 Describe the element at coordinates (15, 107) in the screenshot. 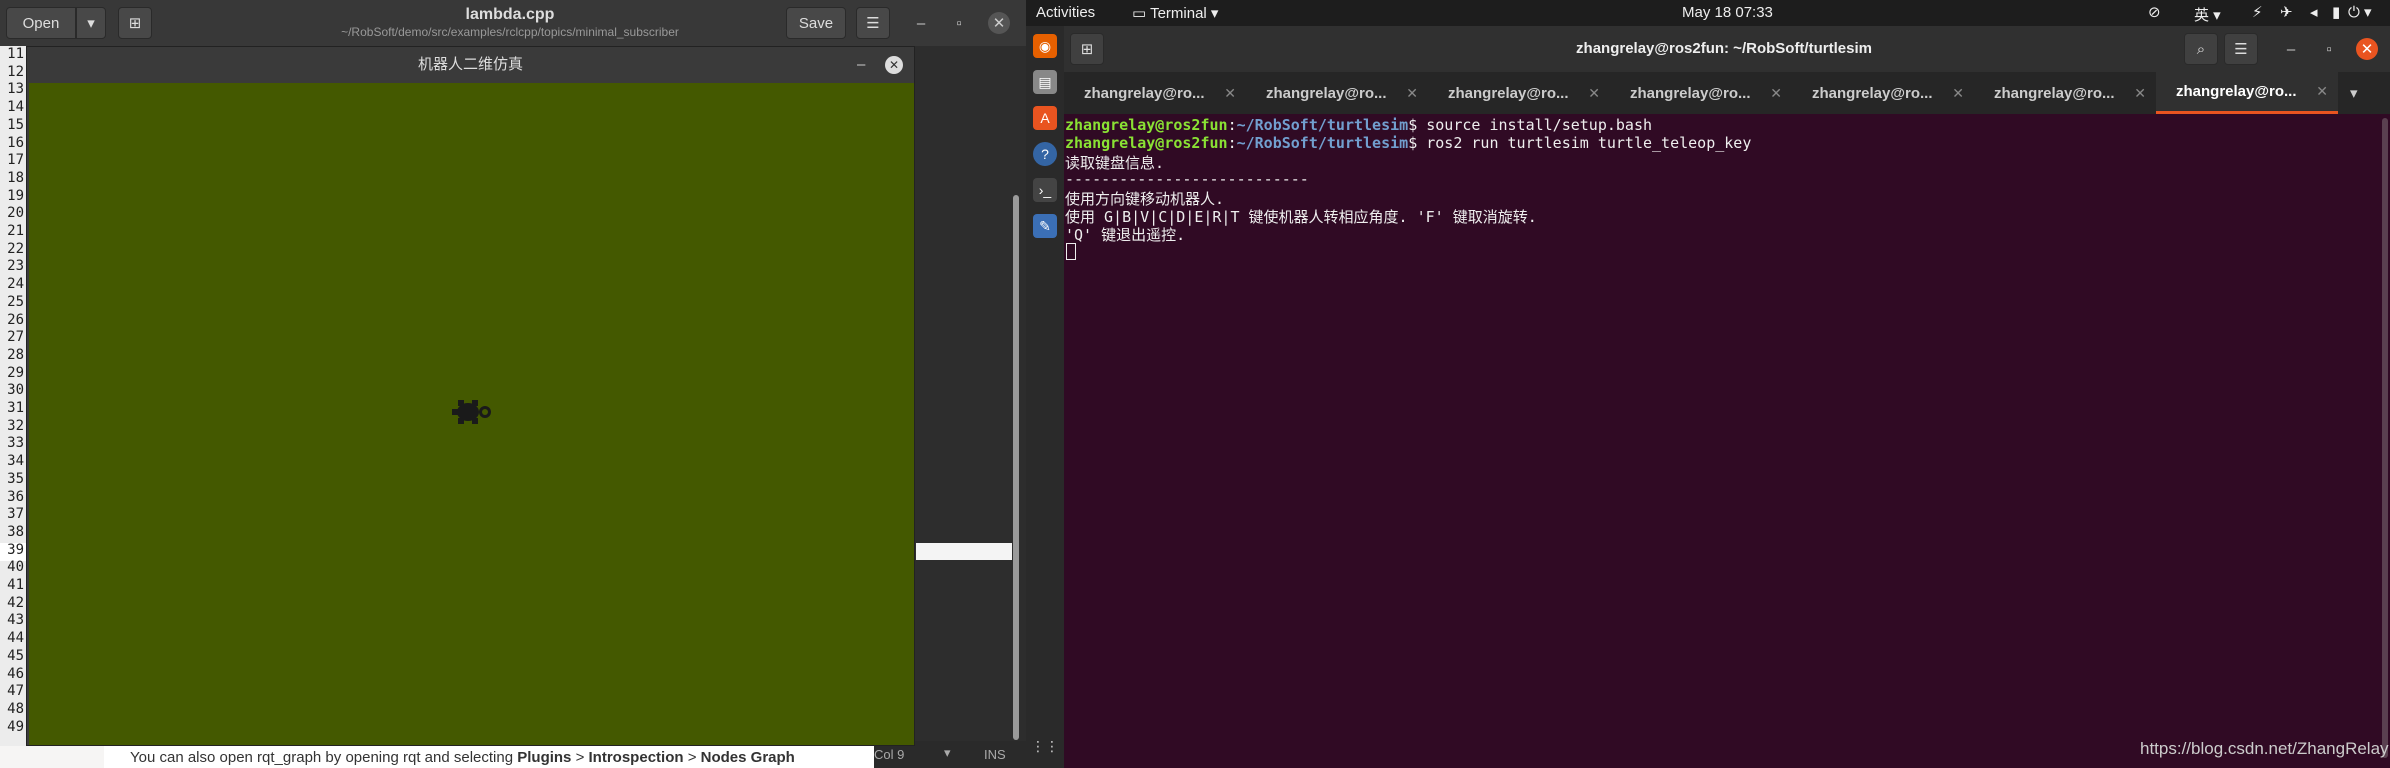

I see `line-number: 14` at that location.